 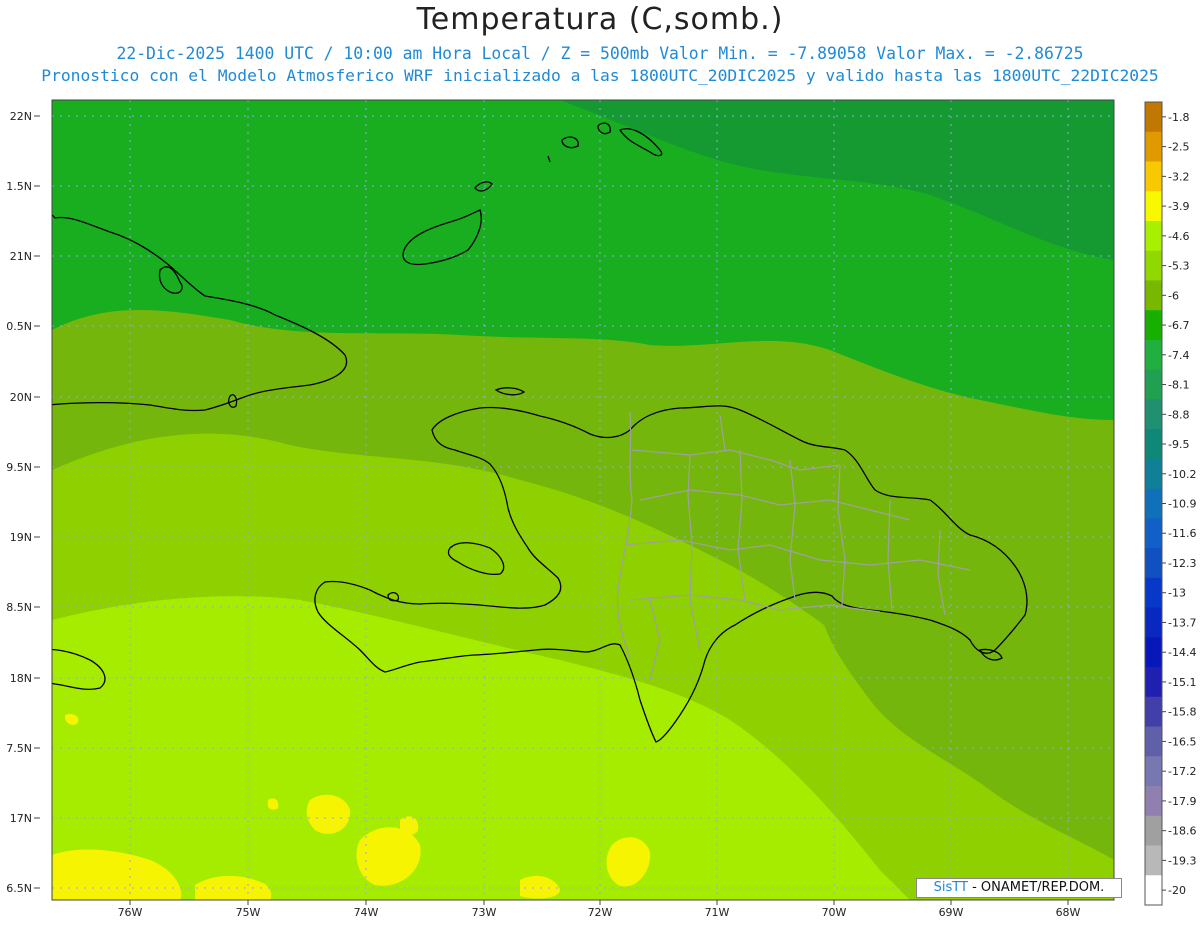 What do you see at coordinates (1178, 414) in the screenshot?
I see `colorbar-label: -8.8` at bounding box center [1178, 414].